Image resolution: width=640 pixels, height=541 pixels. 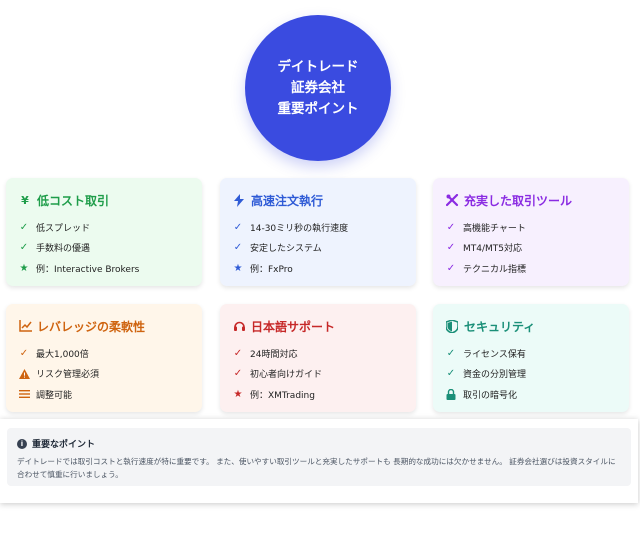 What do you see at coordinates (24, 374) in the screenshot?
I see `warning-icon` at bounding box center [24, 374].